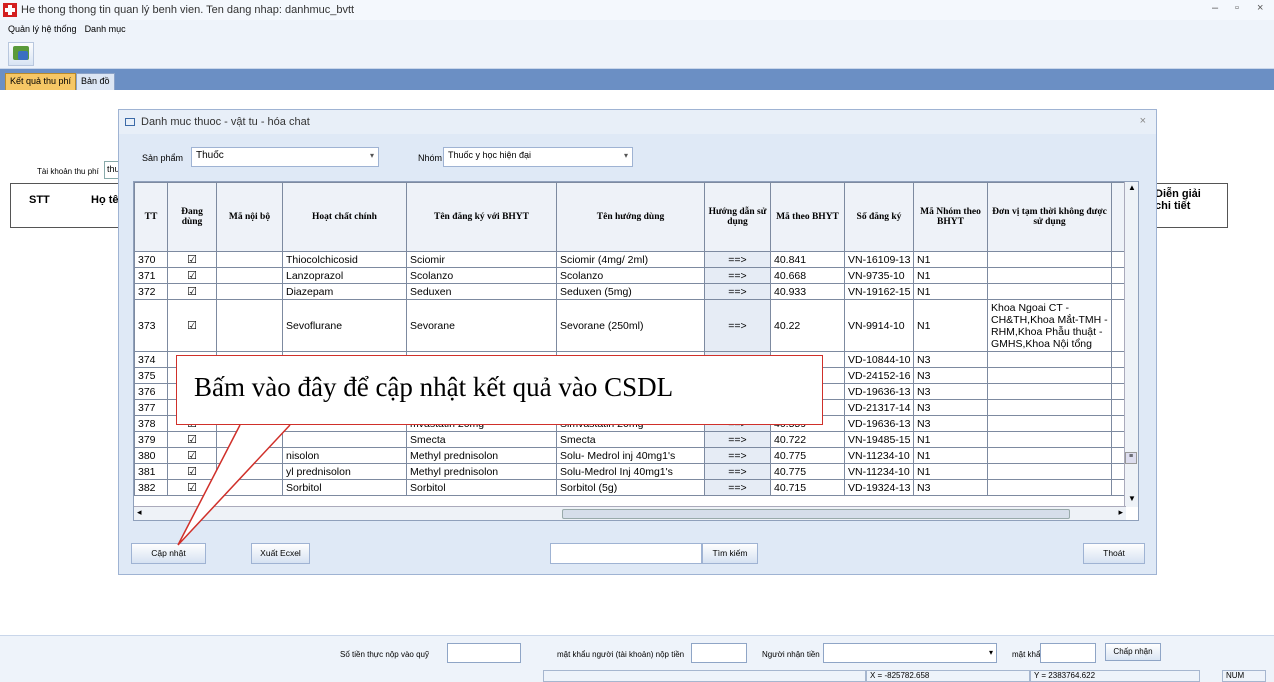 The width and height of the screenshot is (1274, 682). I want to click on callout-text: Bấm vào đây để cập nhật kết quả vào CSDL, so click(434, 387).